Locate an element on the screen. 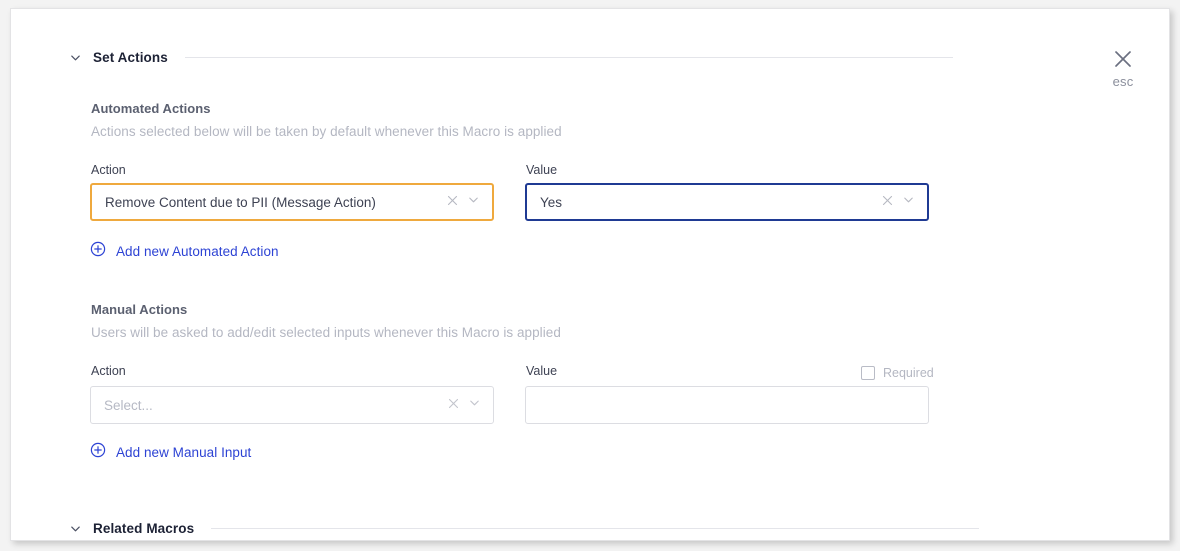  add-new-automated-action-label: Add new Automated Action is located at coordinates (197, 251).